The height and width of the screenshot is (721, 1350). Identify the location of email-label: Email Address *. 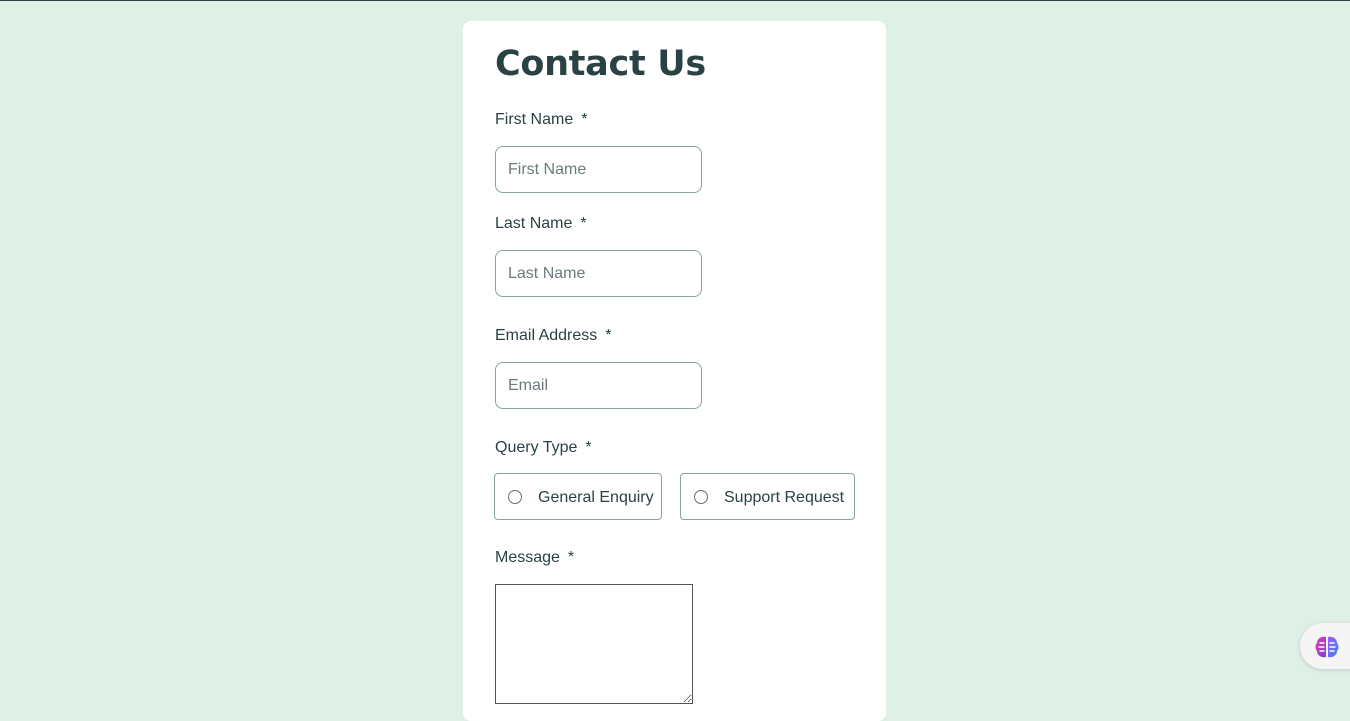
(553, 336).